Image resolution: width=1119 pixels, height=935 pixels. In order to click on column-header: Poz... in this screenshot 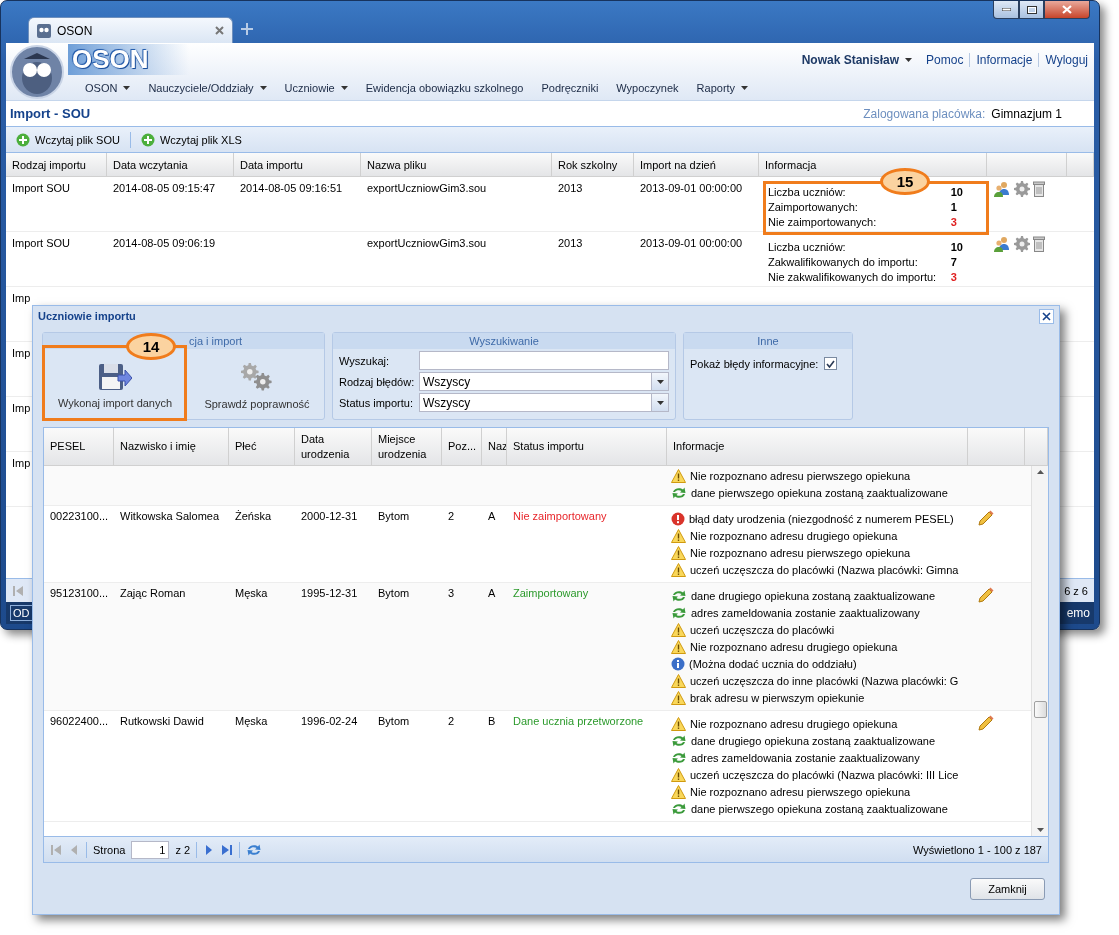, I will do `click(462, 447)`.